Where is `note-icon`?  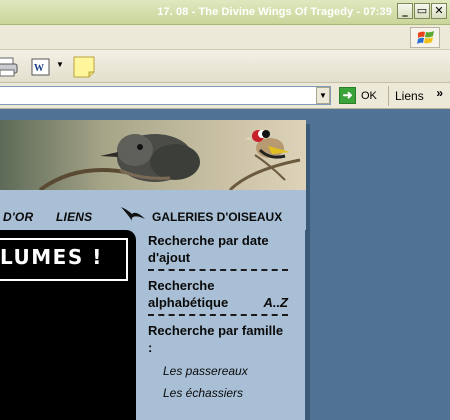
note-icon is located at coordinates (84, 69).